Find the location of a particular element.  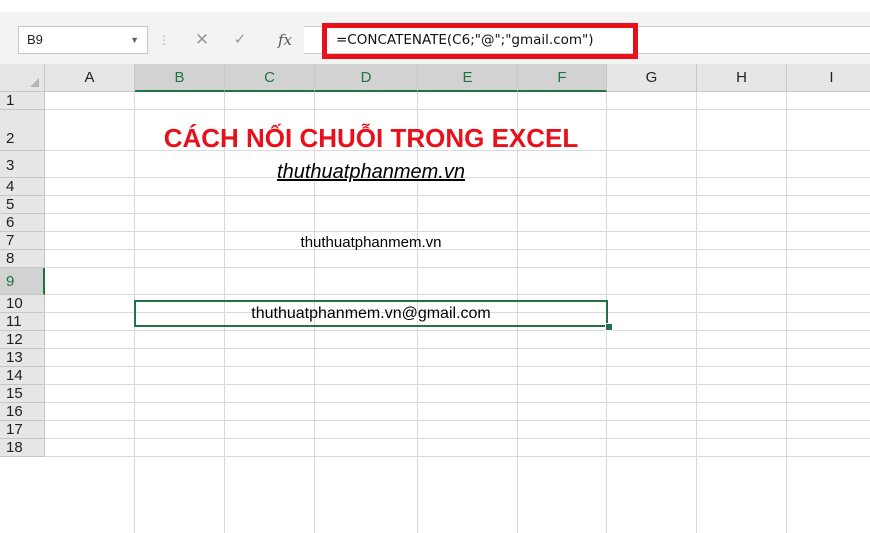

fill-handle is located at coordinates (609, 327).